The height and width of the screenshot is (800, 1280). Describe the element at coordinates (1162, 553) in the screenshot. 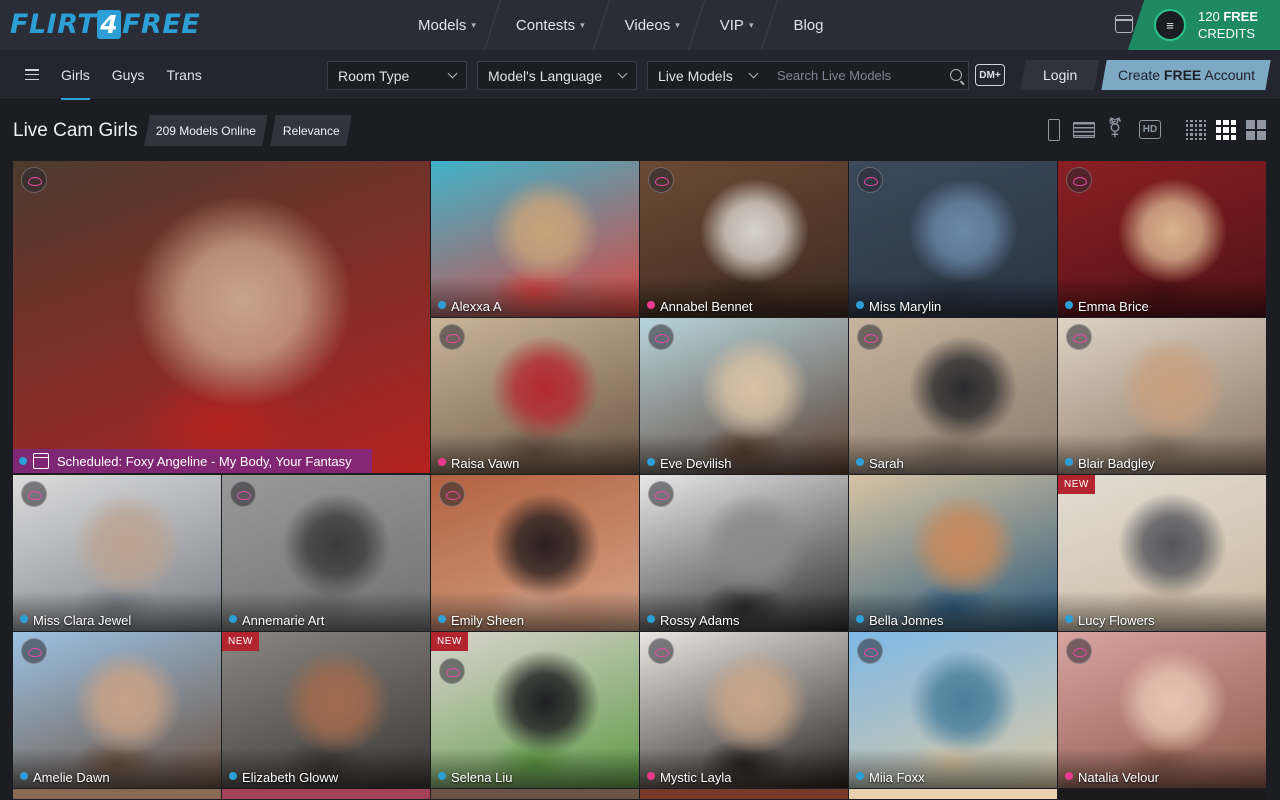

I see `model-tile: NEW Lucy Flowers` at that location.